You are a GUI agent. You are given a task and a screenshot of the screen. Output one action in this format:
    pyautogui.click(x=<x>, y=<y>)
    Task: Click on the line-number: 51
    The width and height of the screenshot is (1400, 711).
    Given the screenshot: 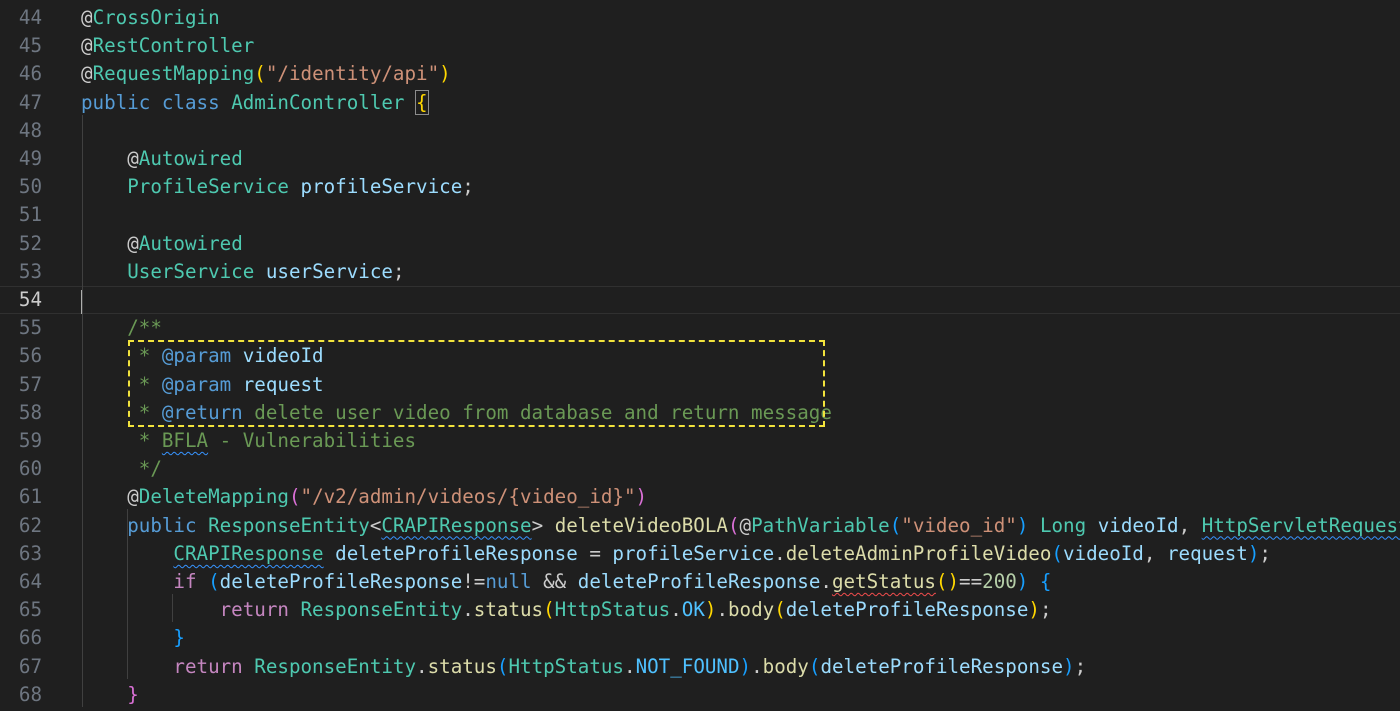 What is the action you would take?
    pyautogui.click(x=30, y=215)
    